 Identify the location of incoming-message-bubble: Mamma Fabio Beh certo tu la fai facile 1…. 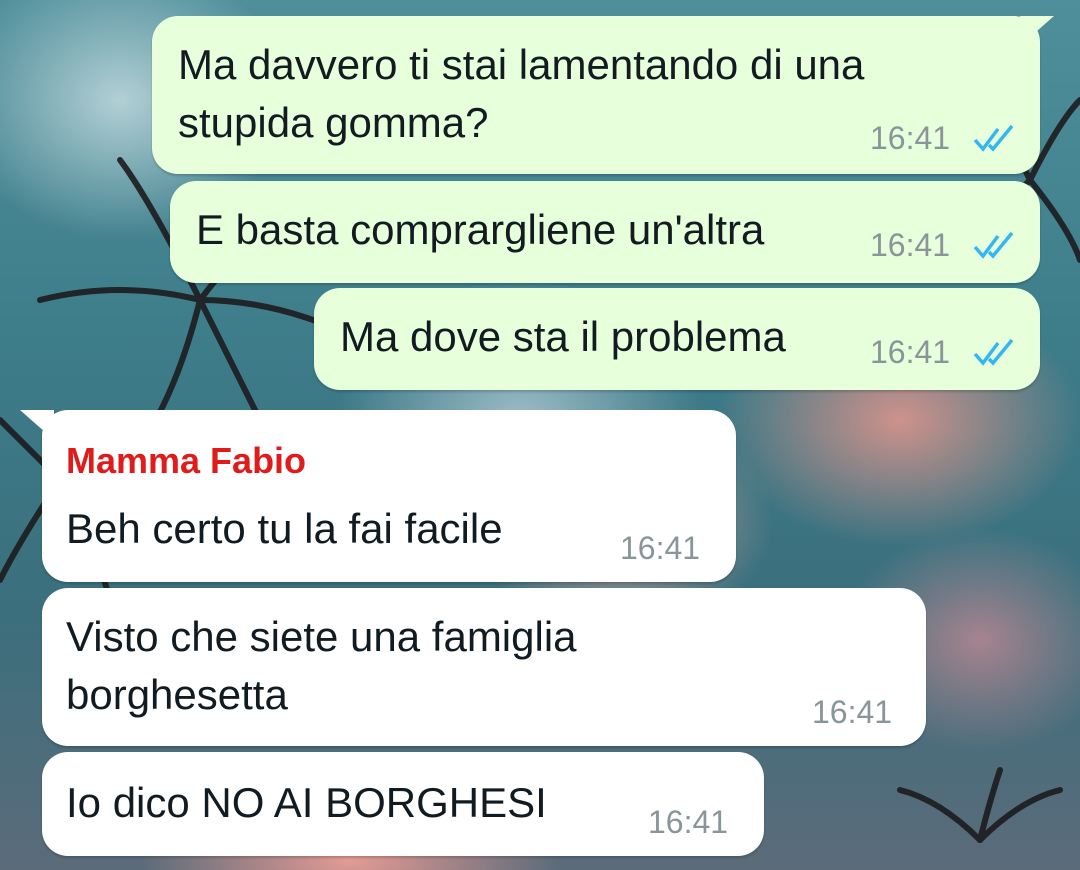
(389, 496).